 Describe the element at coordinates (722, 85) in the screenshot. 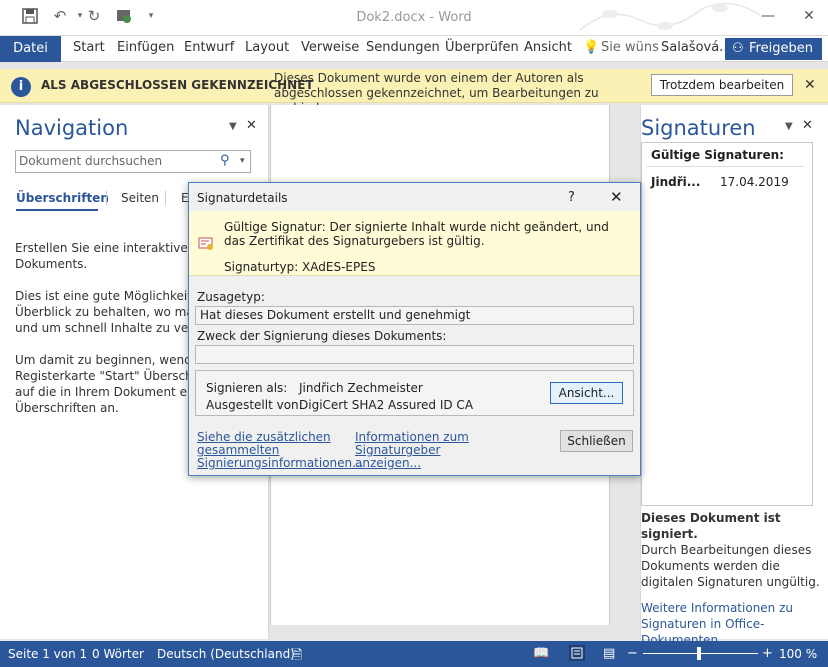

I see `edit-anyway-button: Trotzdem bearbeiten` at that location.